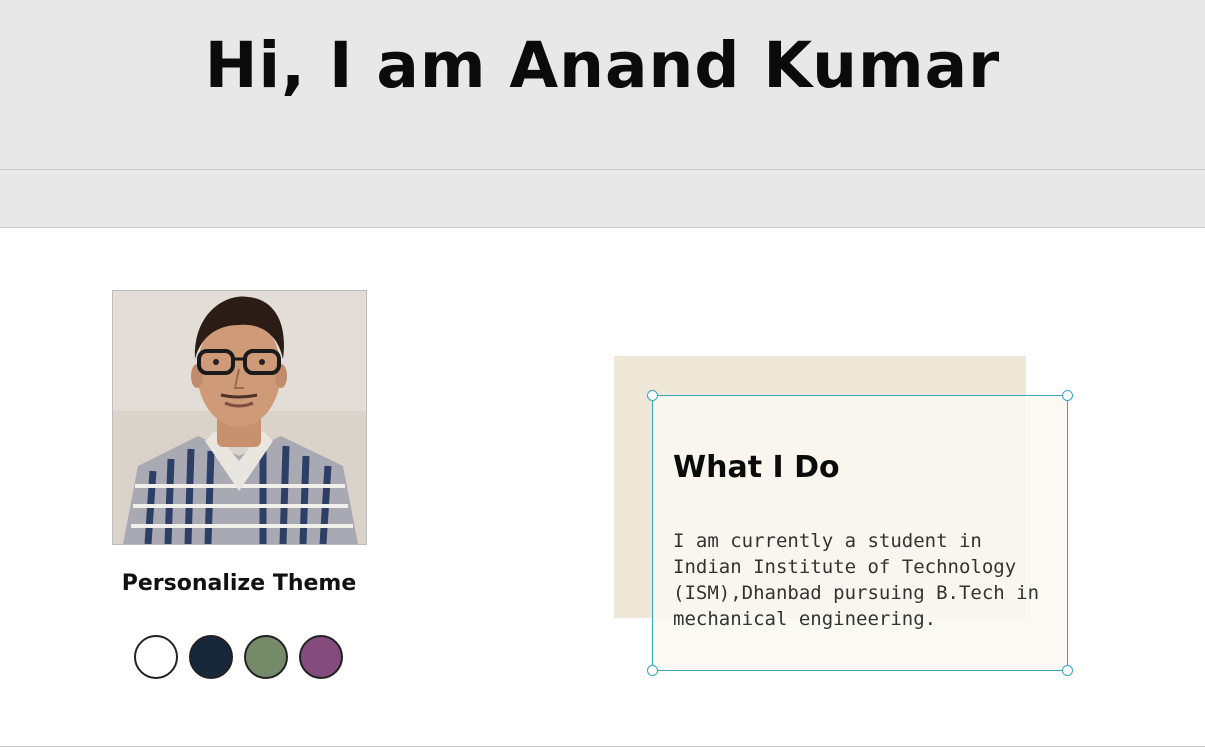 This screenshot has width=1205, height=750. I want to click on resize-handle-bottom-right, so click(1067, 670).